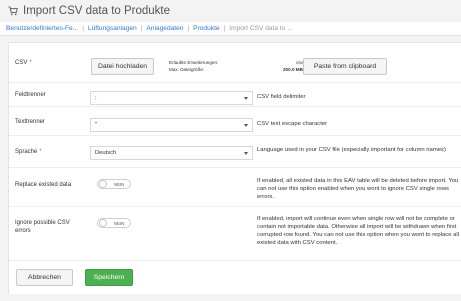 The height and width of the screenshot is (301, 461). I want to click on ignore-errors-label: Ignore possible CSV errors, so click(42, 227).